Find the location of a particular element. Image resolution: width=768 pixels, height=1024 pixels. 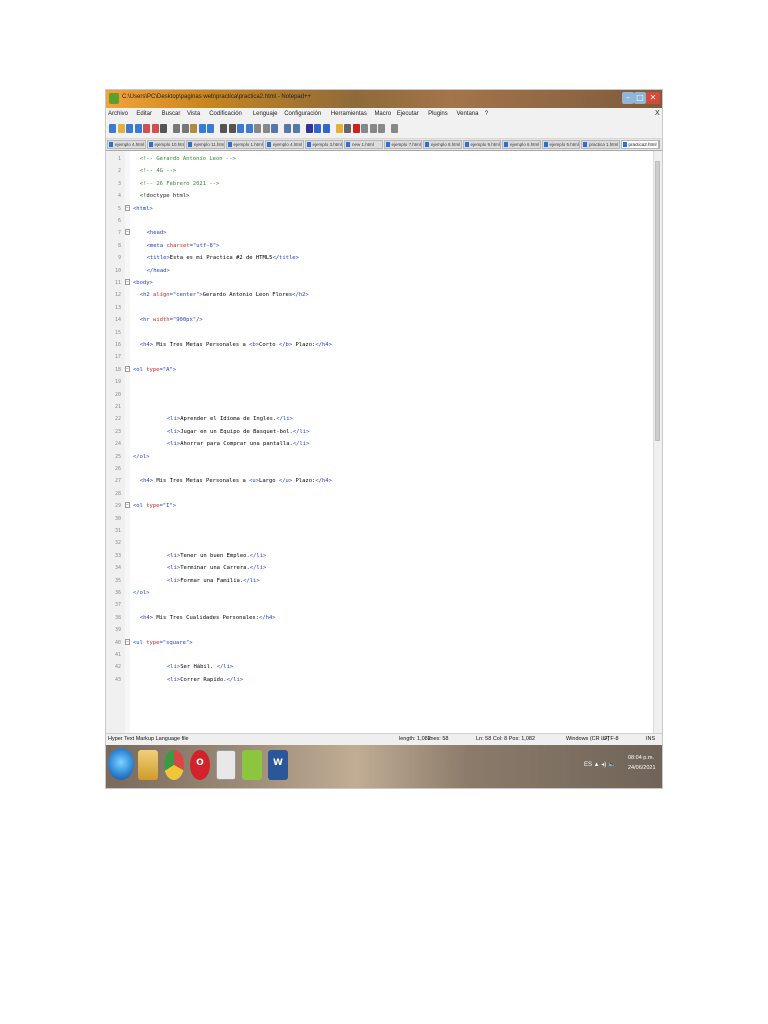

record-macro-icon is located at coordinates (356, 128).